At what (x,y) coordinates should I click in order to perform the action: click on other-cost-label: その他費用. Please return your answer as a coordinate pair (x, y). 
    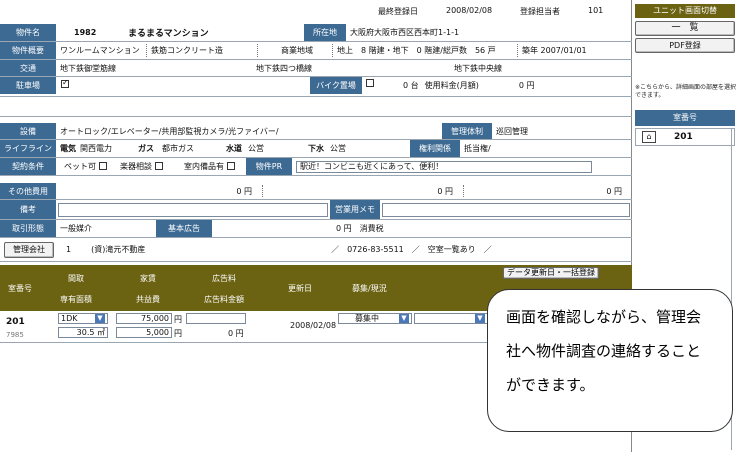
    Looking at the image, I should click on (28, 191).